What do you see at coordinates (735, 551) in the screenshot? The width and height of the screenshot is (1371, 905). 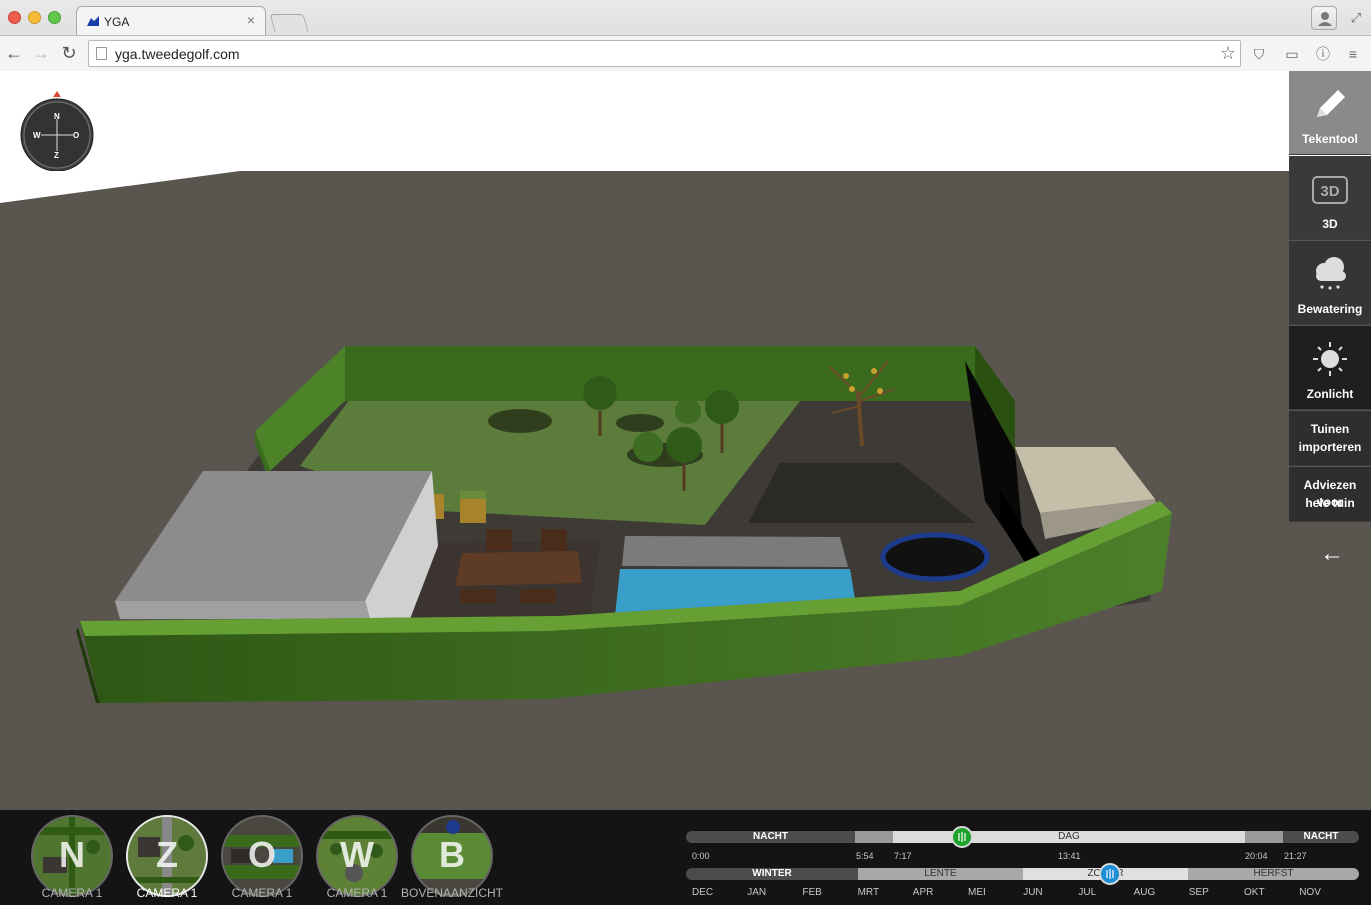 I see `pool-stones` at bounding box center [735, 551].